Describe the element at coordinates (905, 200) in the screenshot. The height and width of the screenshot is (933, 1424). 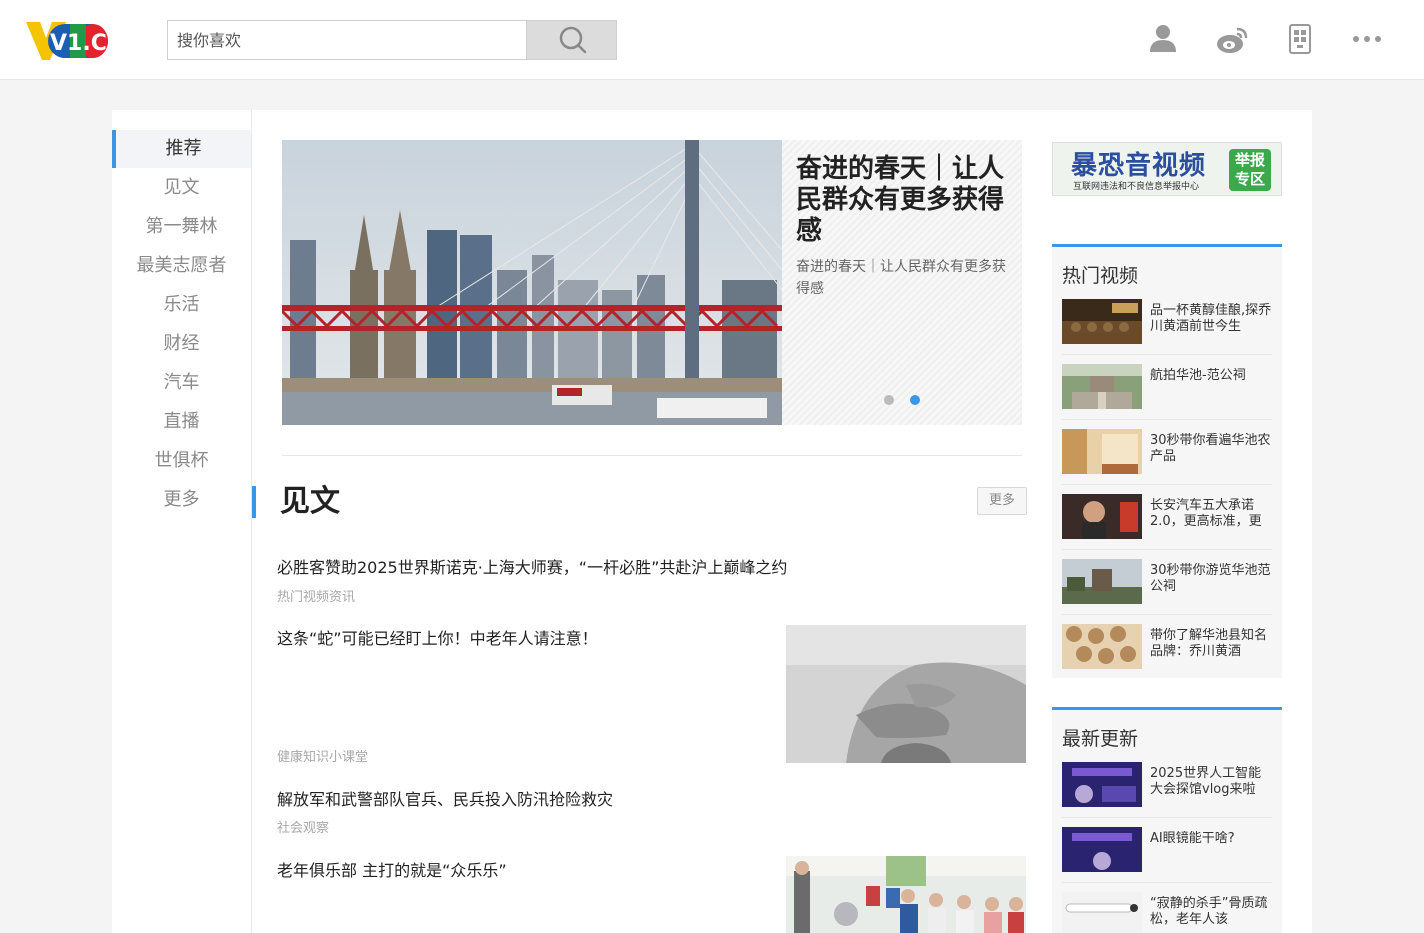
I see `banner-title: 奋进的春天｜让人民群众有更多获得感` at that location.